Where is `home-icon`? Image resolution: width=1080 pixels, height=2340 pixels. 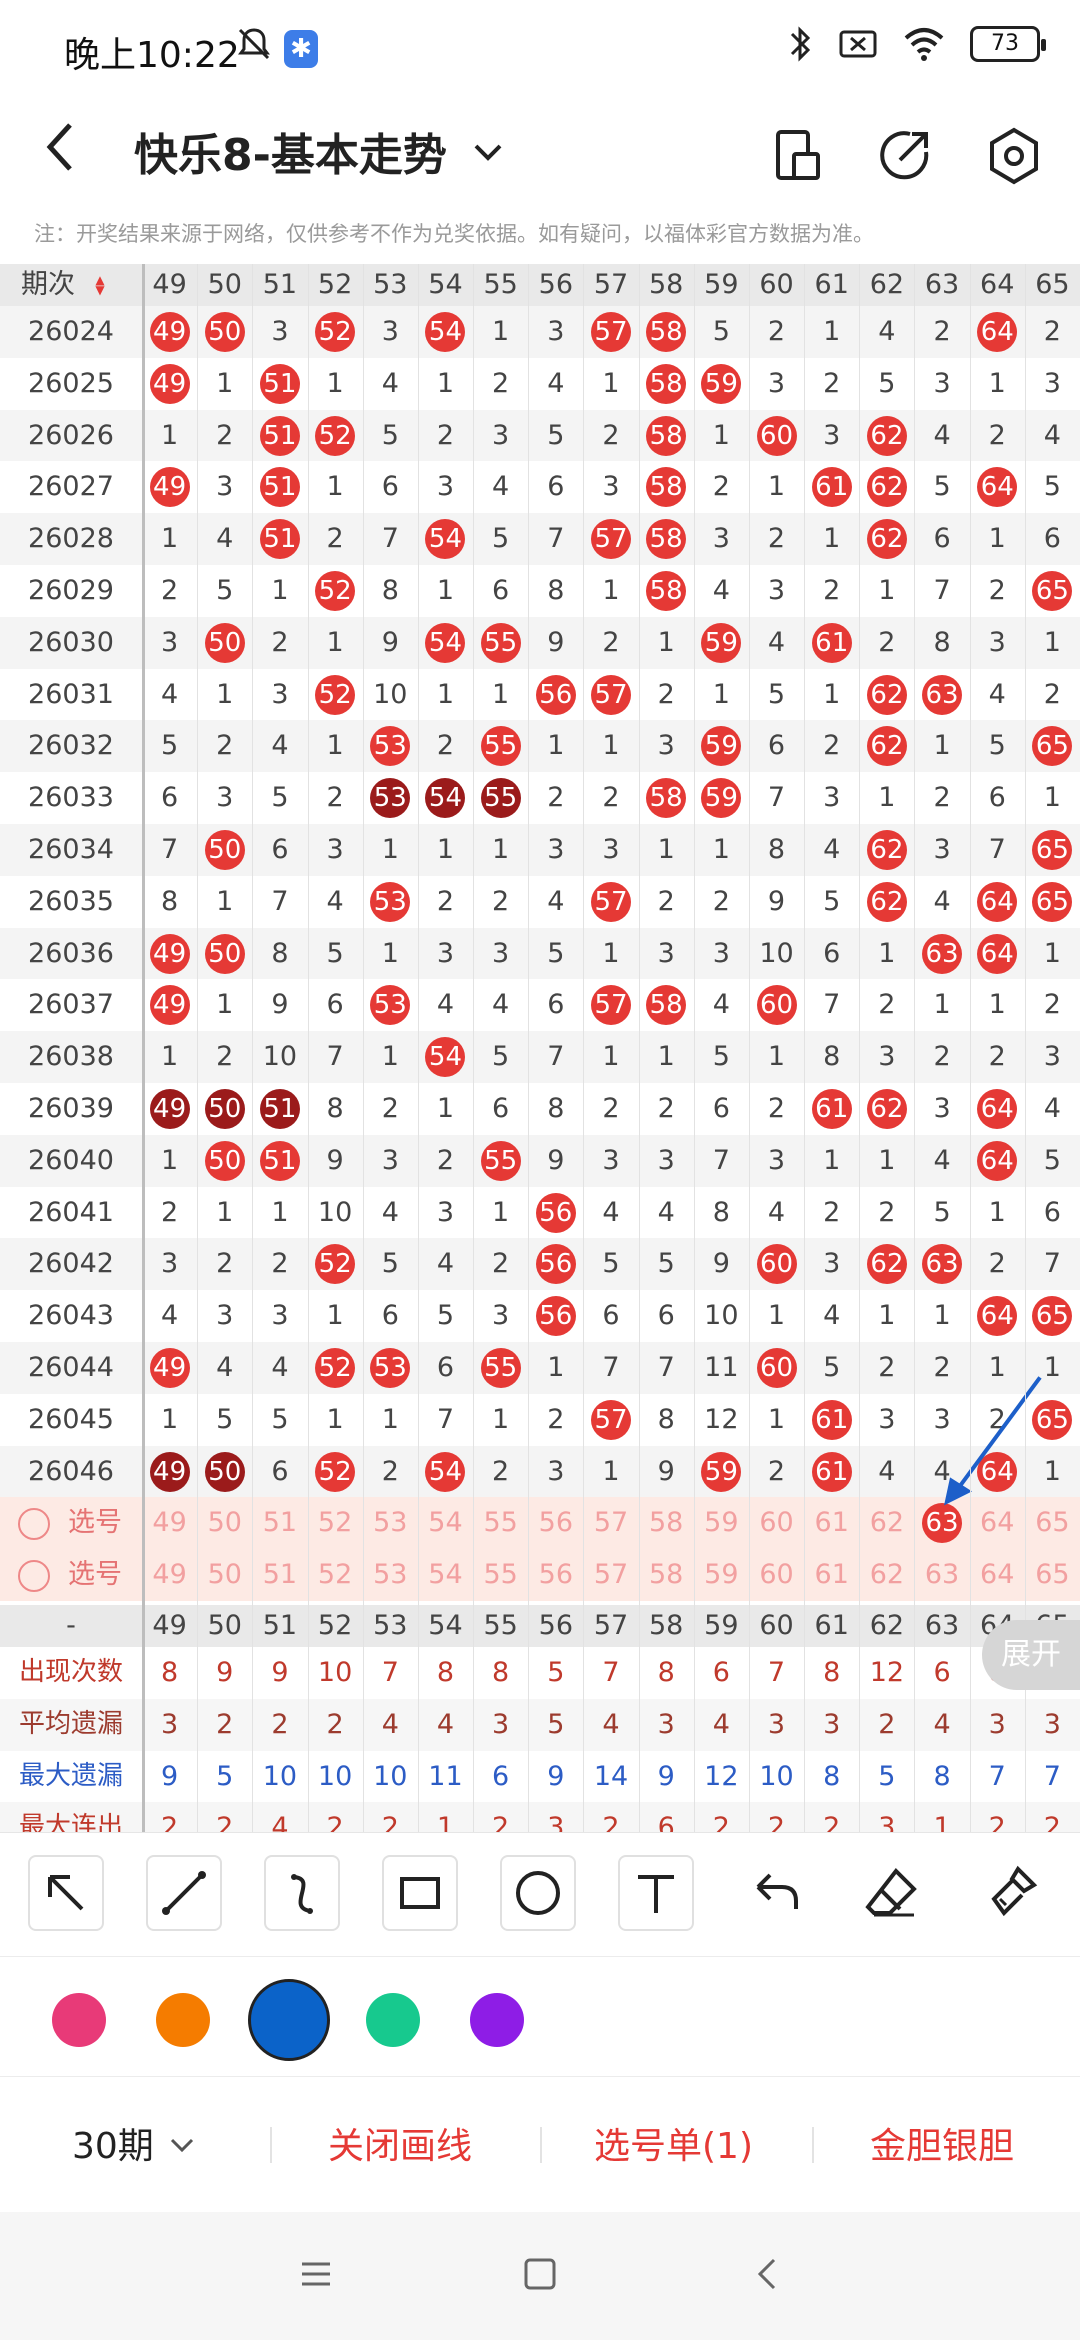
home-icon is located at coordinates (540, 2274).